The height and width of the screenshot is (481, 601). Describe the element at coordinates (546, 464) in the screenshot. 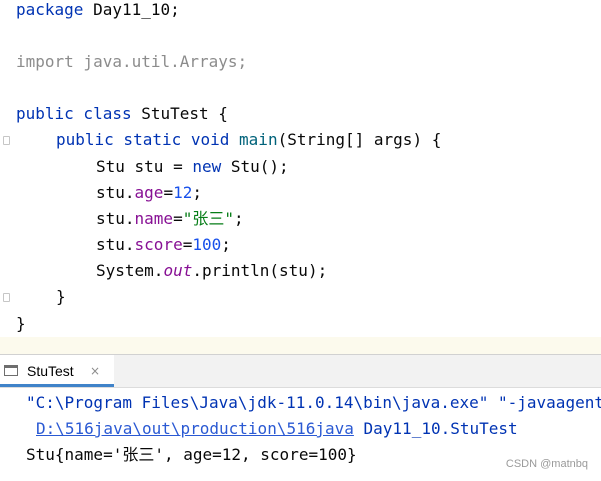

I see `watermark: CSDN @matnbq` at that location.